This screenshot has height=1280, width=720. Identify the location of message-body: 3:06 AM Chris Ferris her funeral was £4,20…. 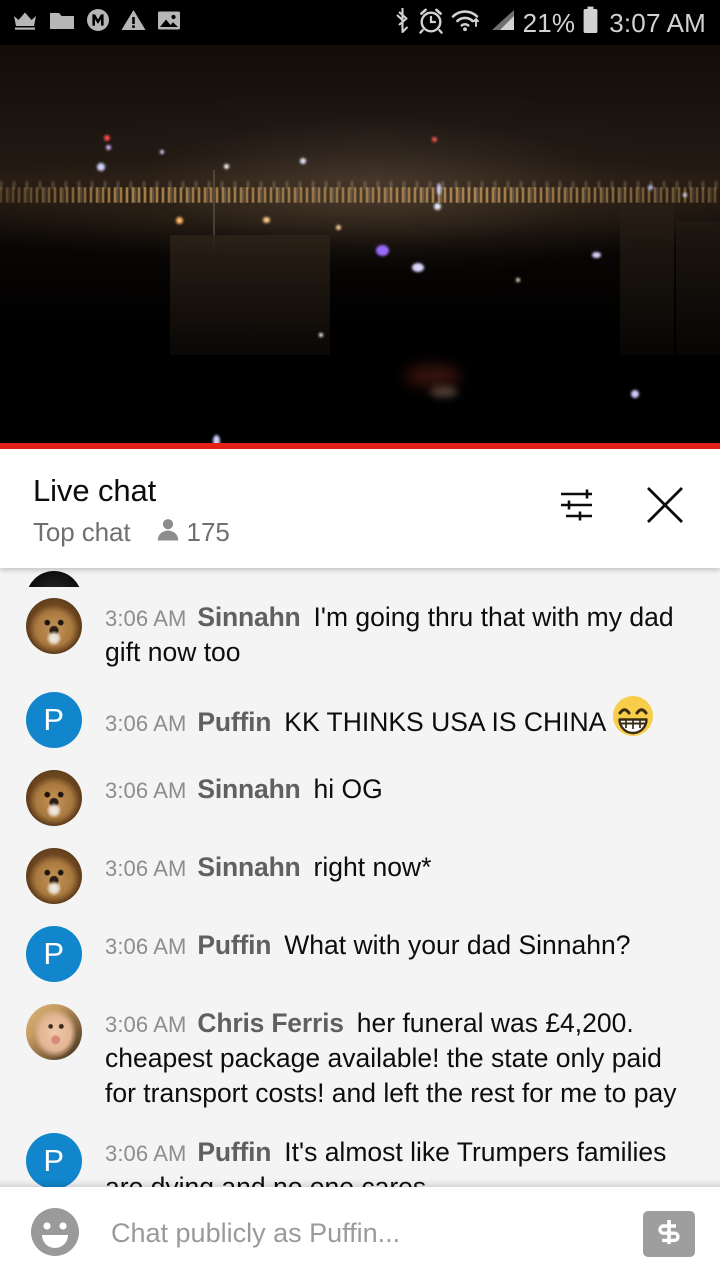
(401, 1057).